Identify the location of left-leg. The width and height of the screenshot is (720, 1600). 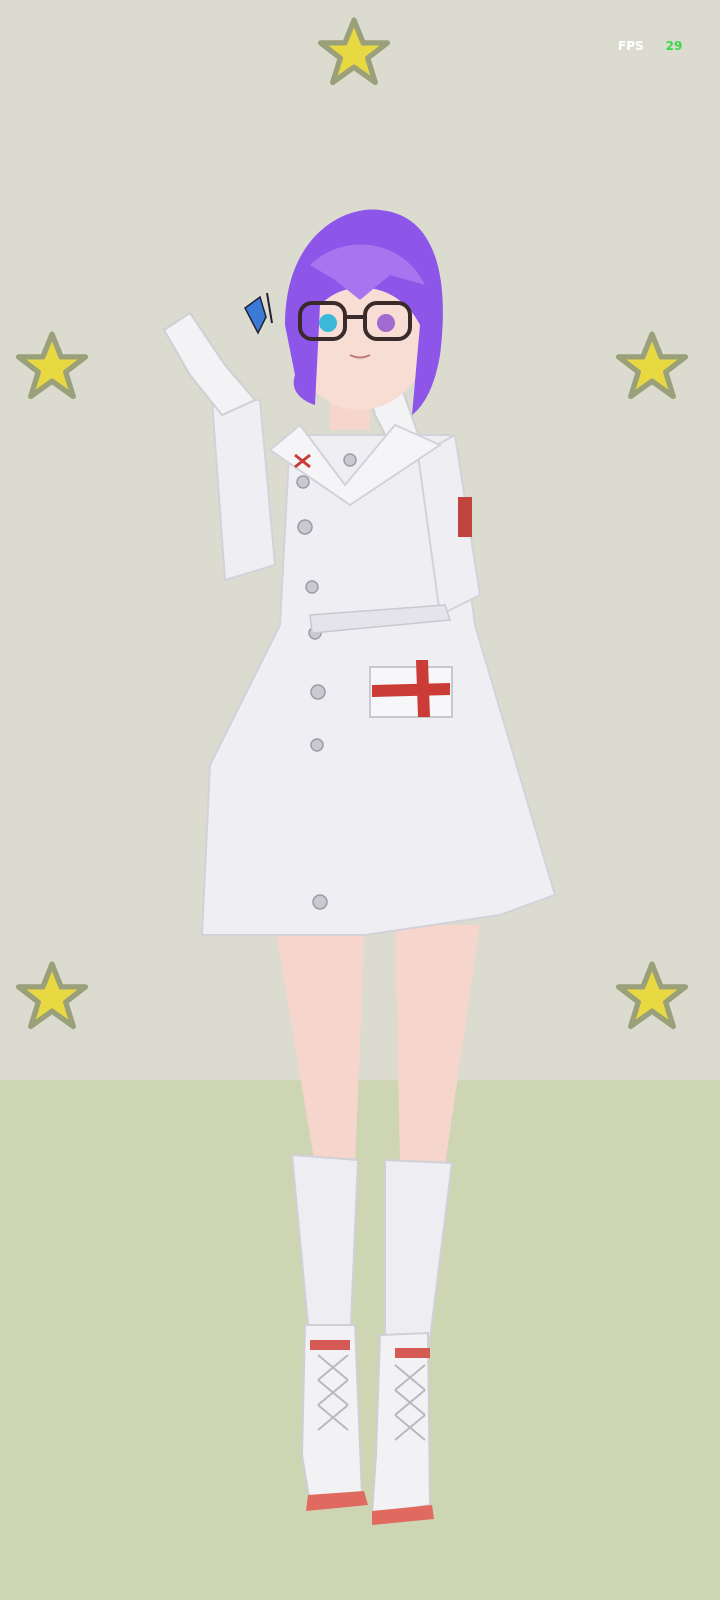
(320, 1045).